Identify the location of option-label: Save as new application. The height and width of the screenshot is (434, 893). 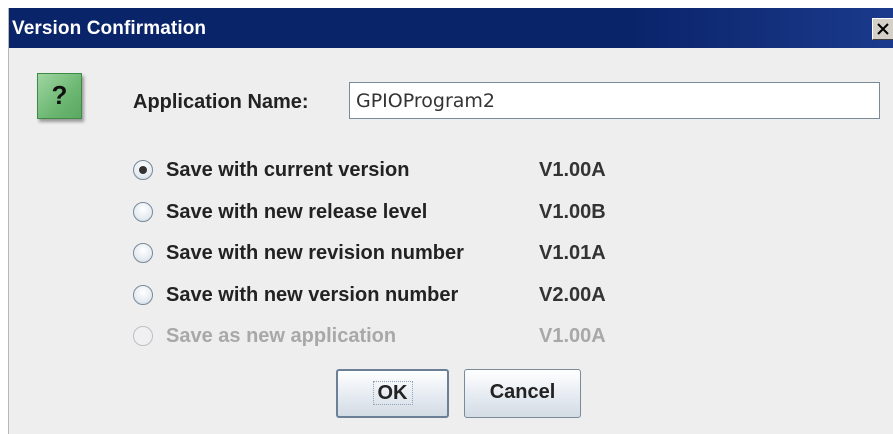
(281, 336).